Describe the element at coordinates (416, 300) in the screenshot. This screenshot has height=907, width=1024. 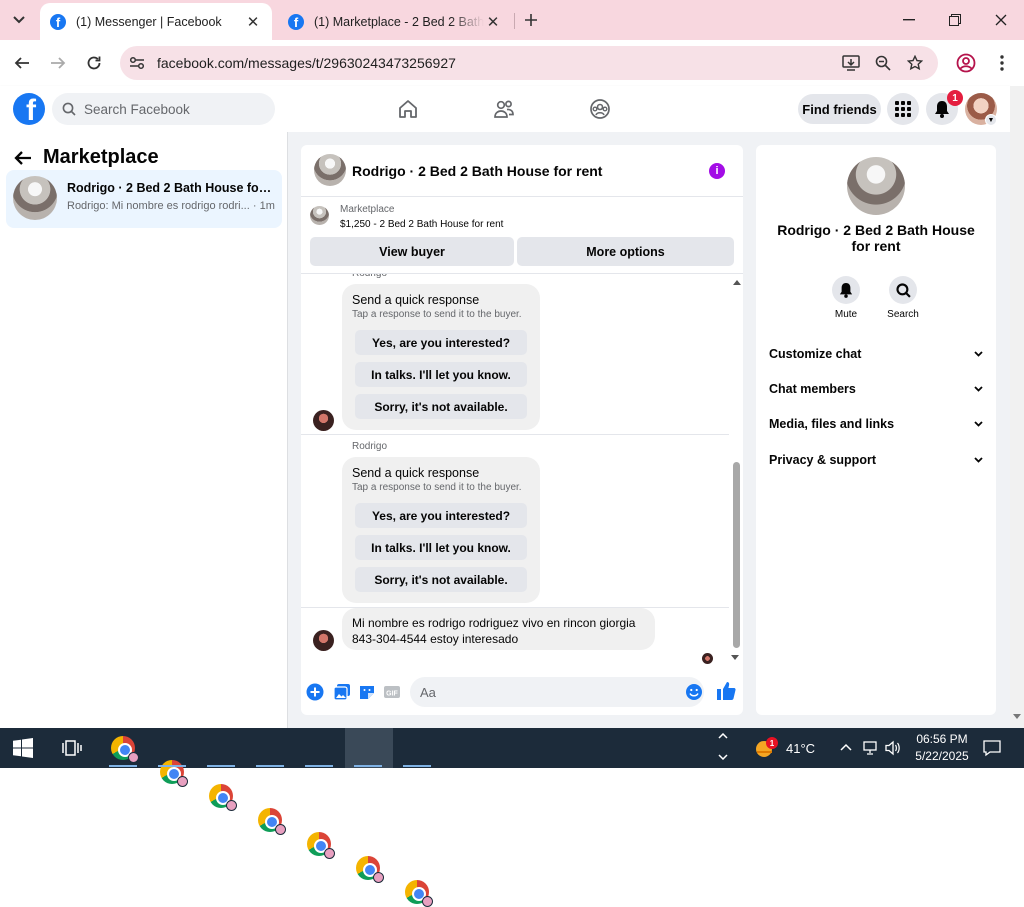
I see `quick-response-heading: Send a quick response` at that location.